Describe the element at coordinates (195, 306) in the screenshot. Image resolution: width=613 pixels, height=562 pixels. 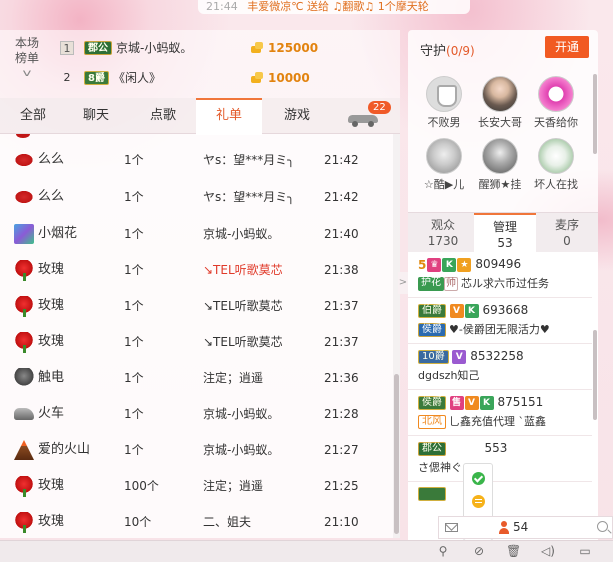
I see `gift-row: 玫瑰 1个 ↘TEL听歌莫芯 21:37` at that location.